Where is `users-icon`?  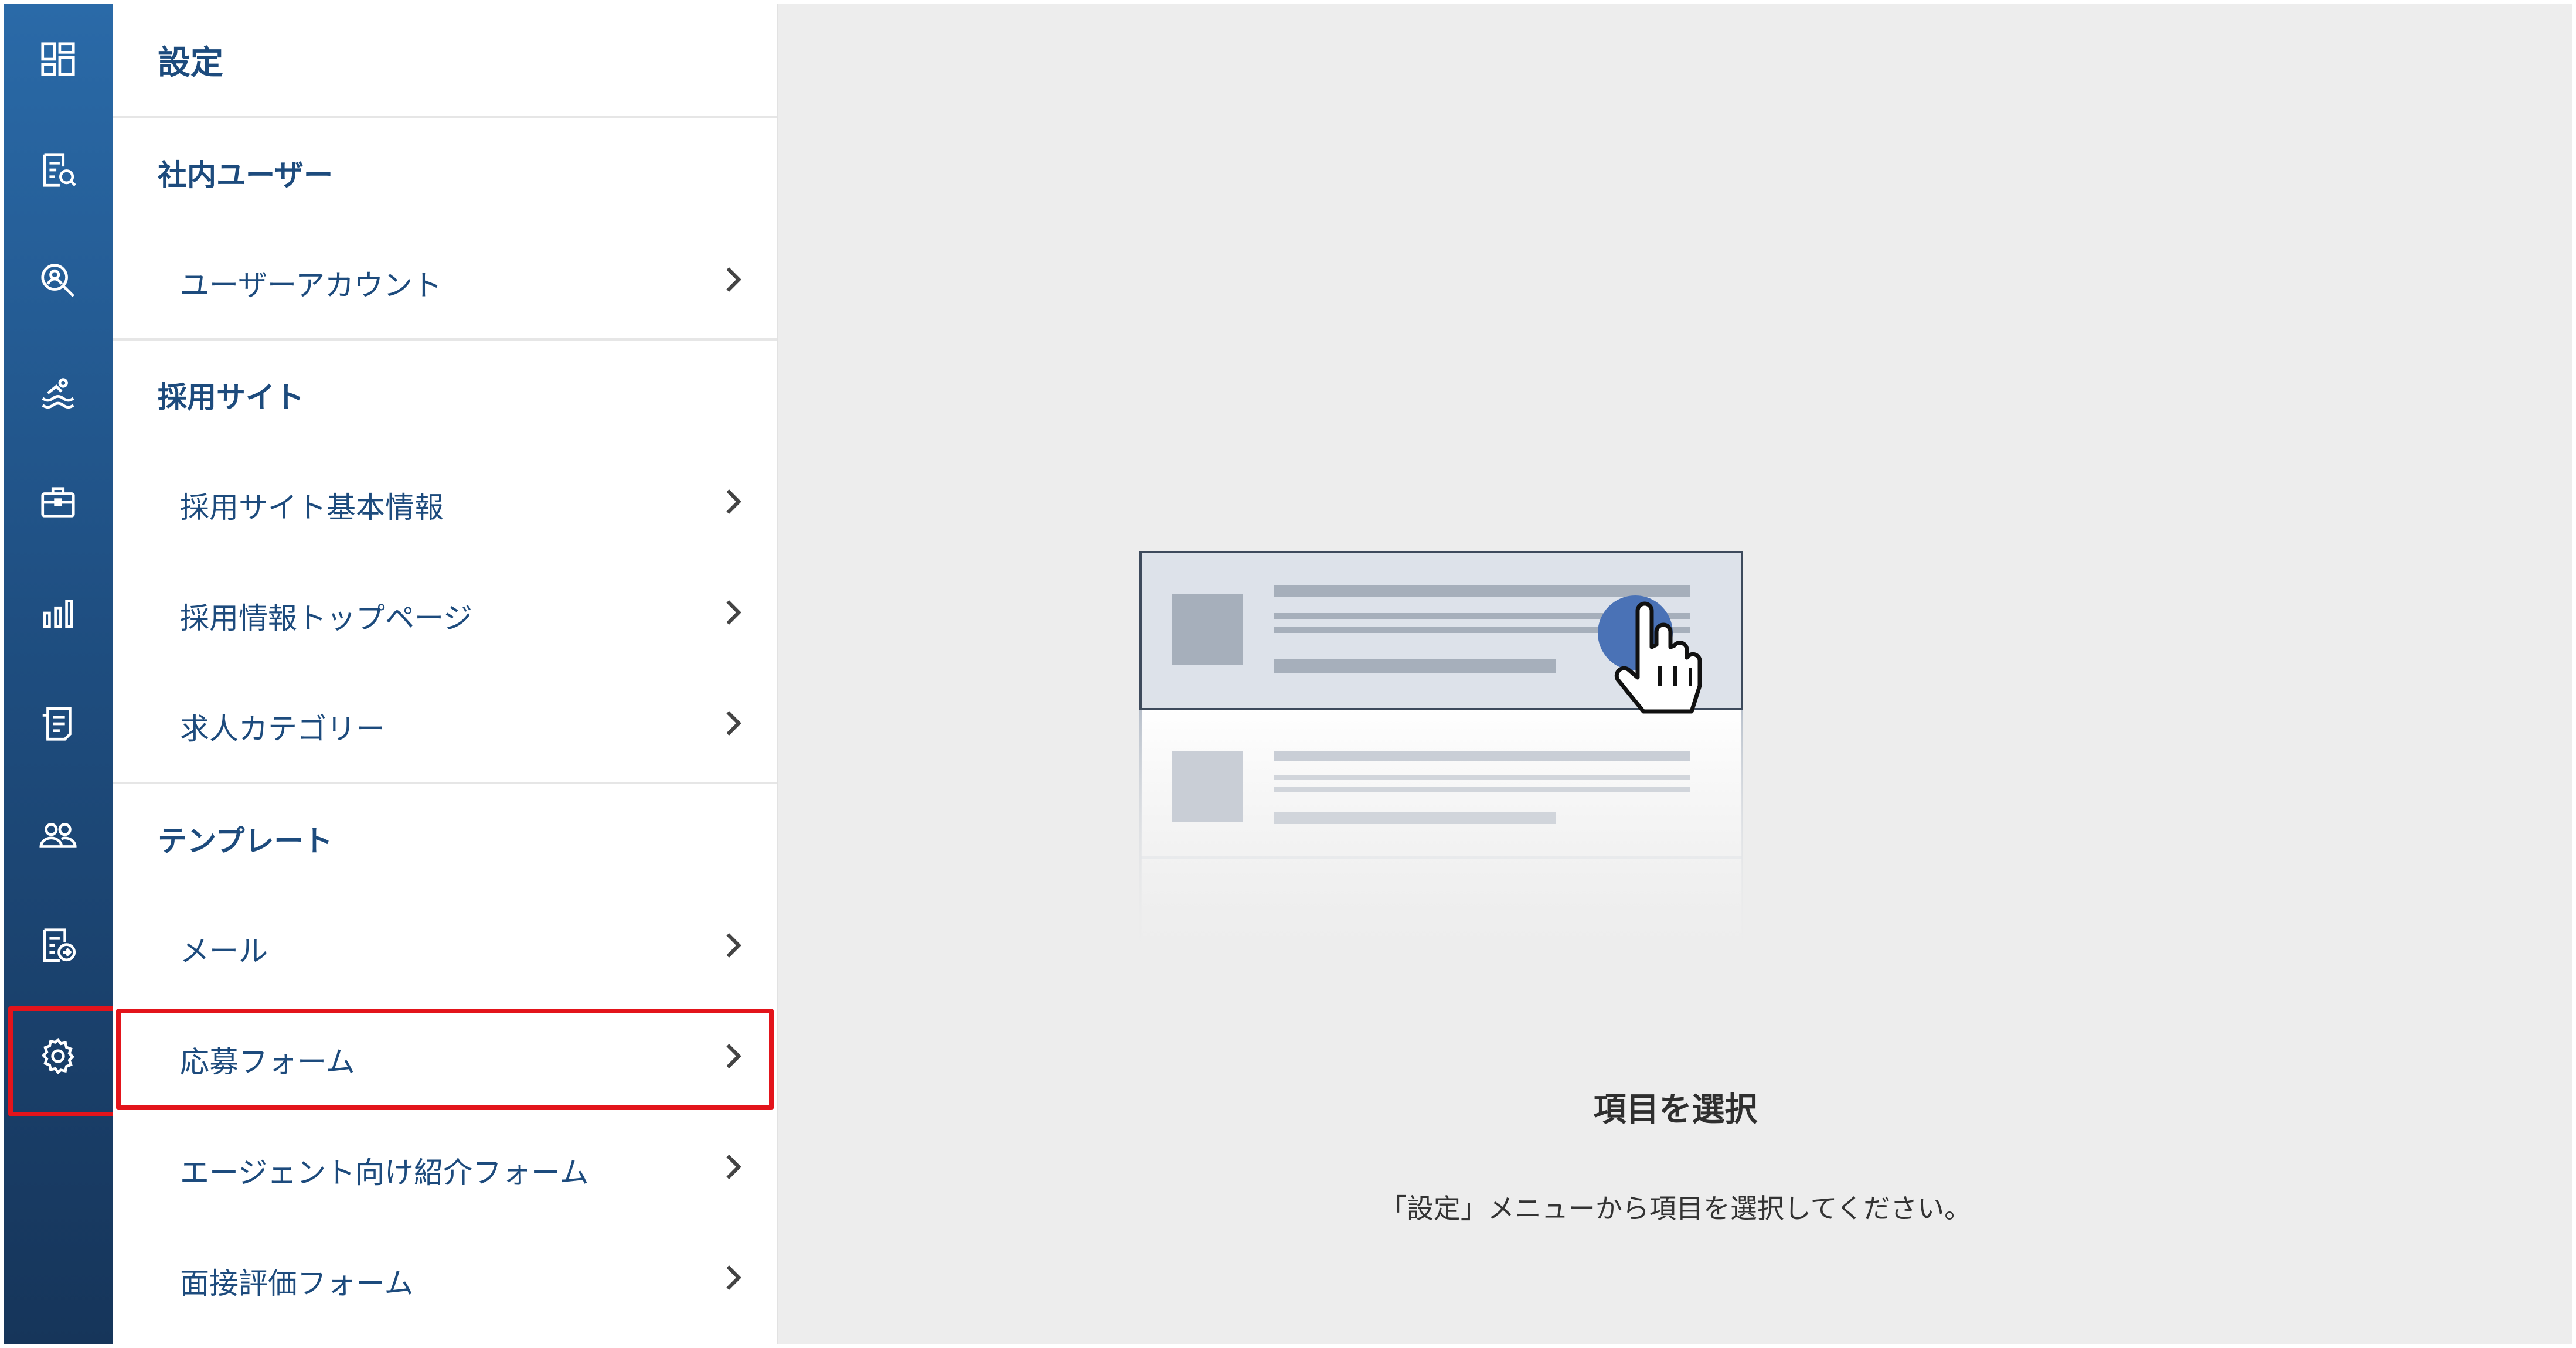
users-icon is located at coordinates (58, 835).